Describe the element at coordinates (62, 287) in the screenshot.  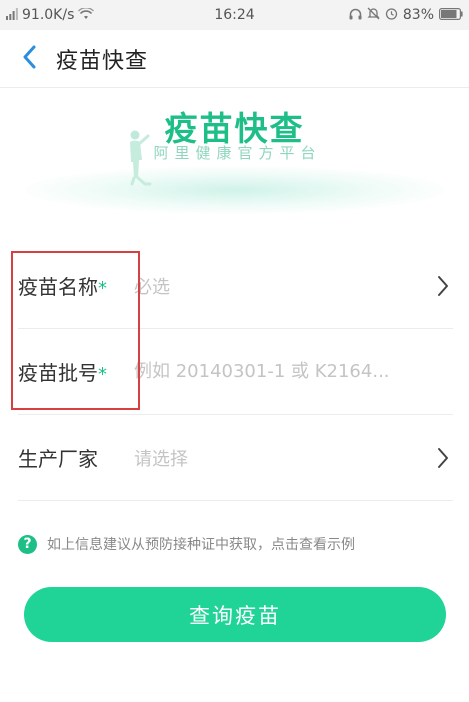
I see `vaccine-name-label: 疫苗名称*` at that location.